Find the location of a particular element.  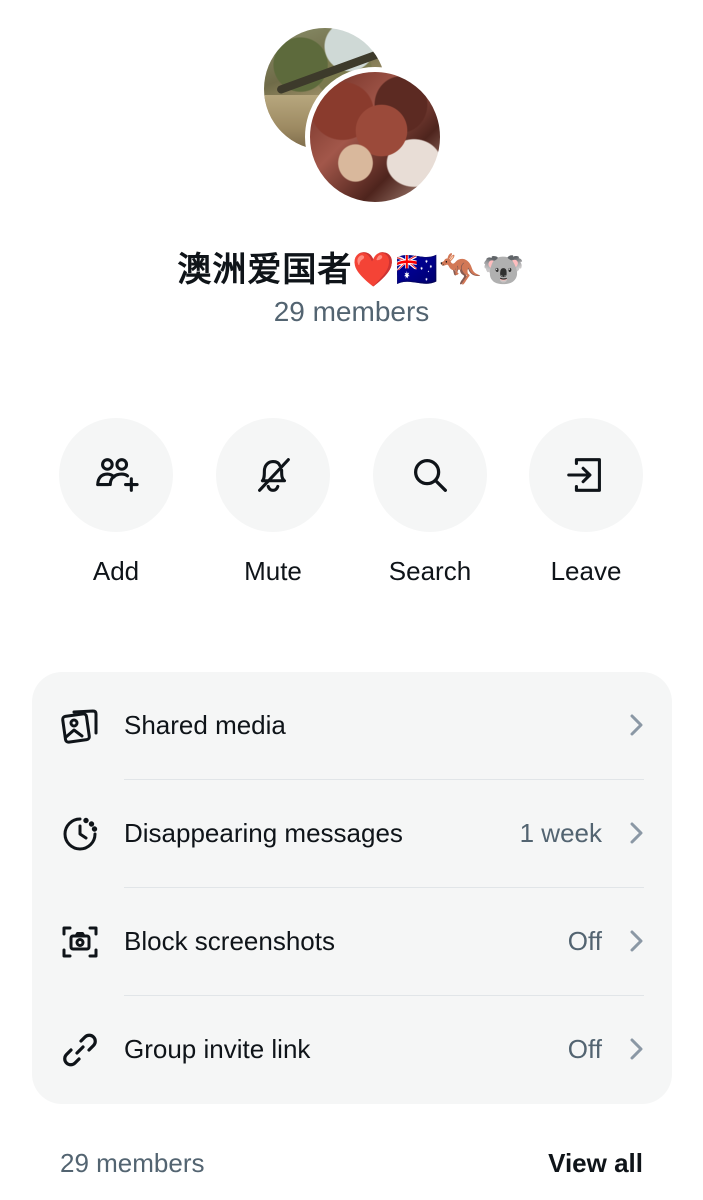

members-section-count: 29 members is located at coordinates (132, 1163).